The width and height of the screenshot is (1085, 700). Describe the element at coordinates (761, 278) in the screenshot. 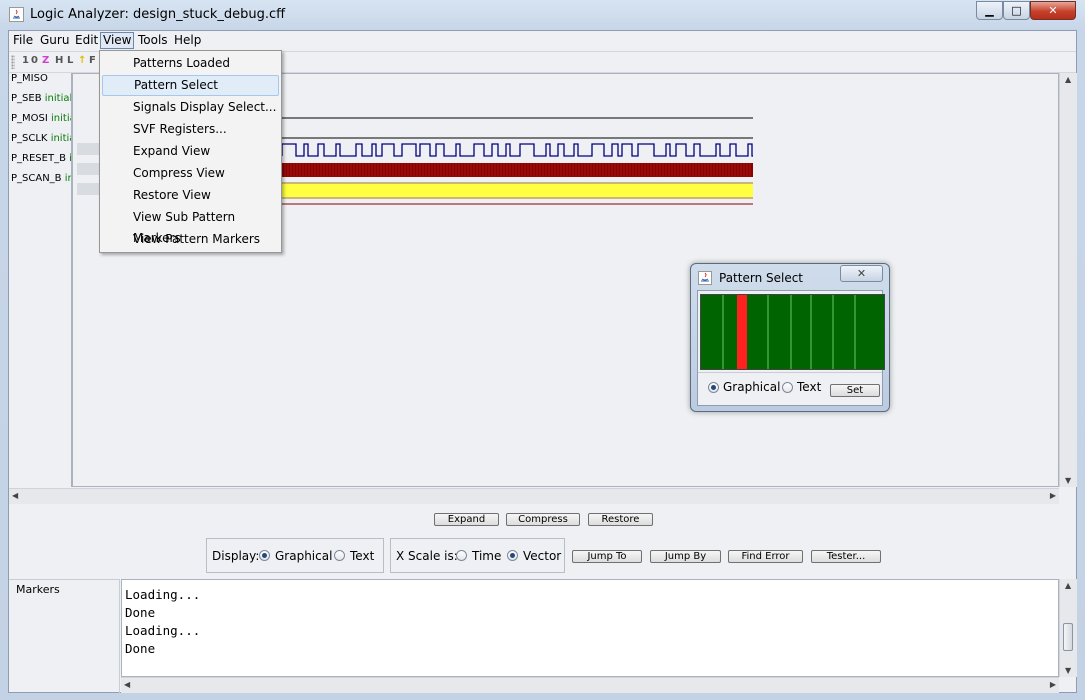

I see `pattern-dialog-title: Pattern Select` at that location.